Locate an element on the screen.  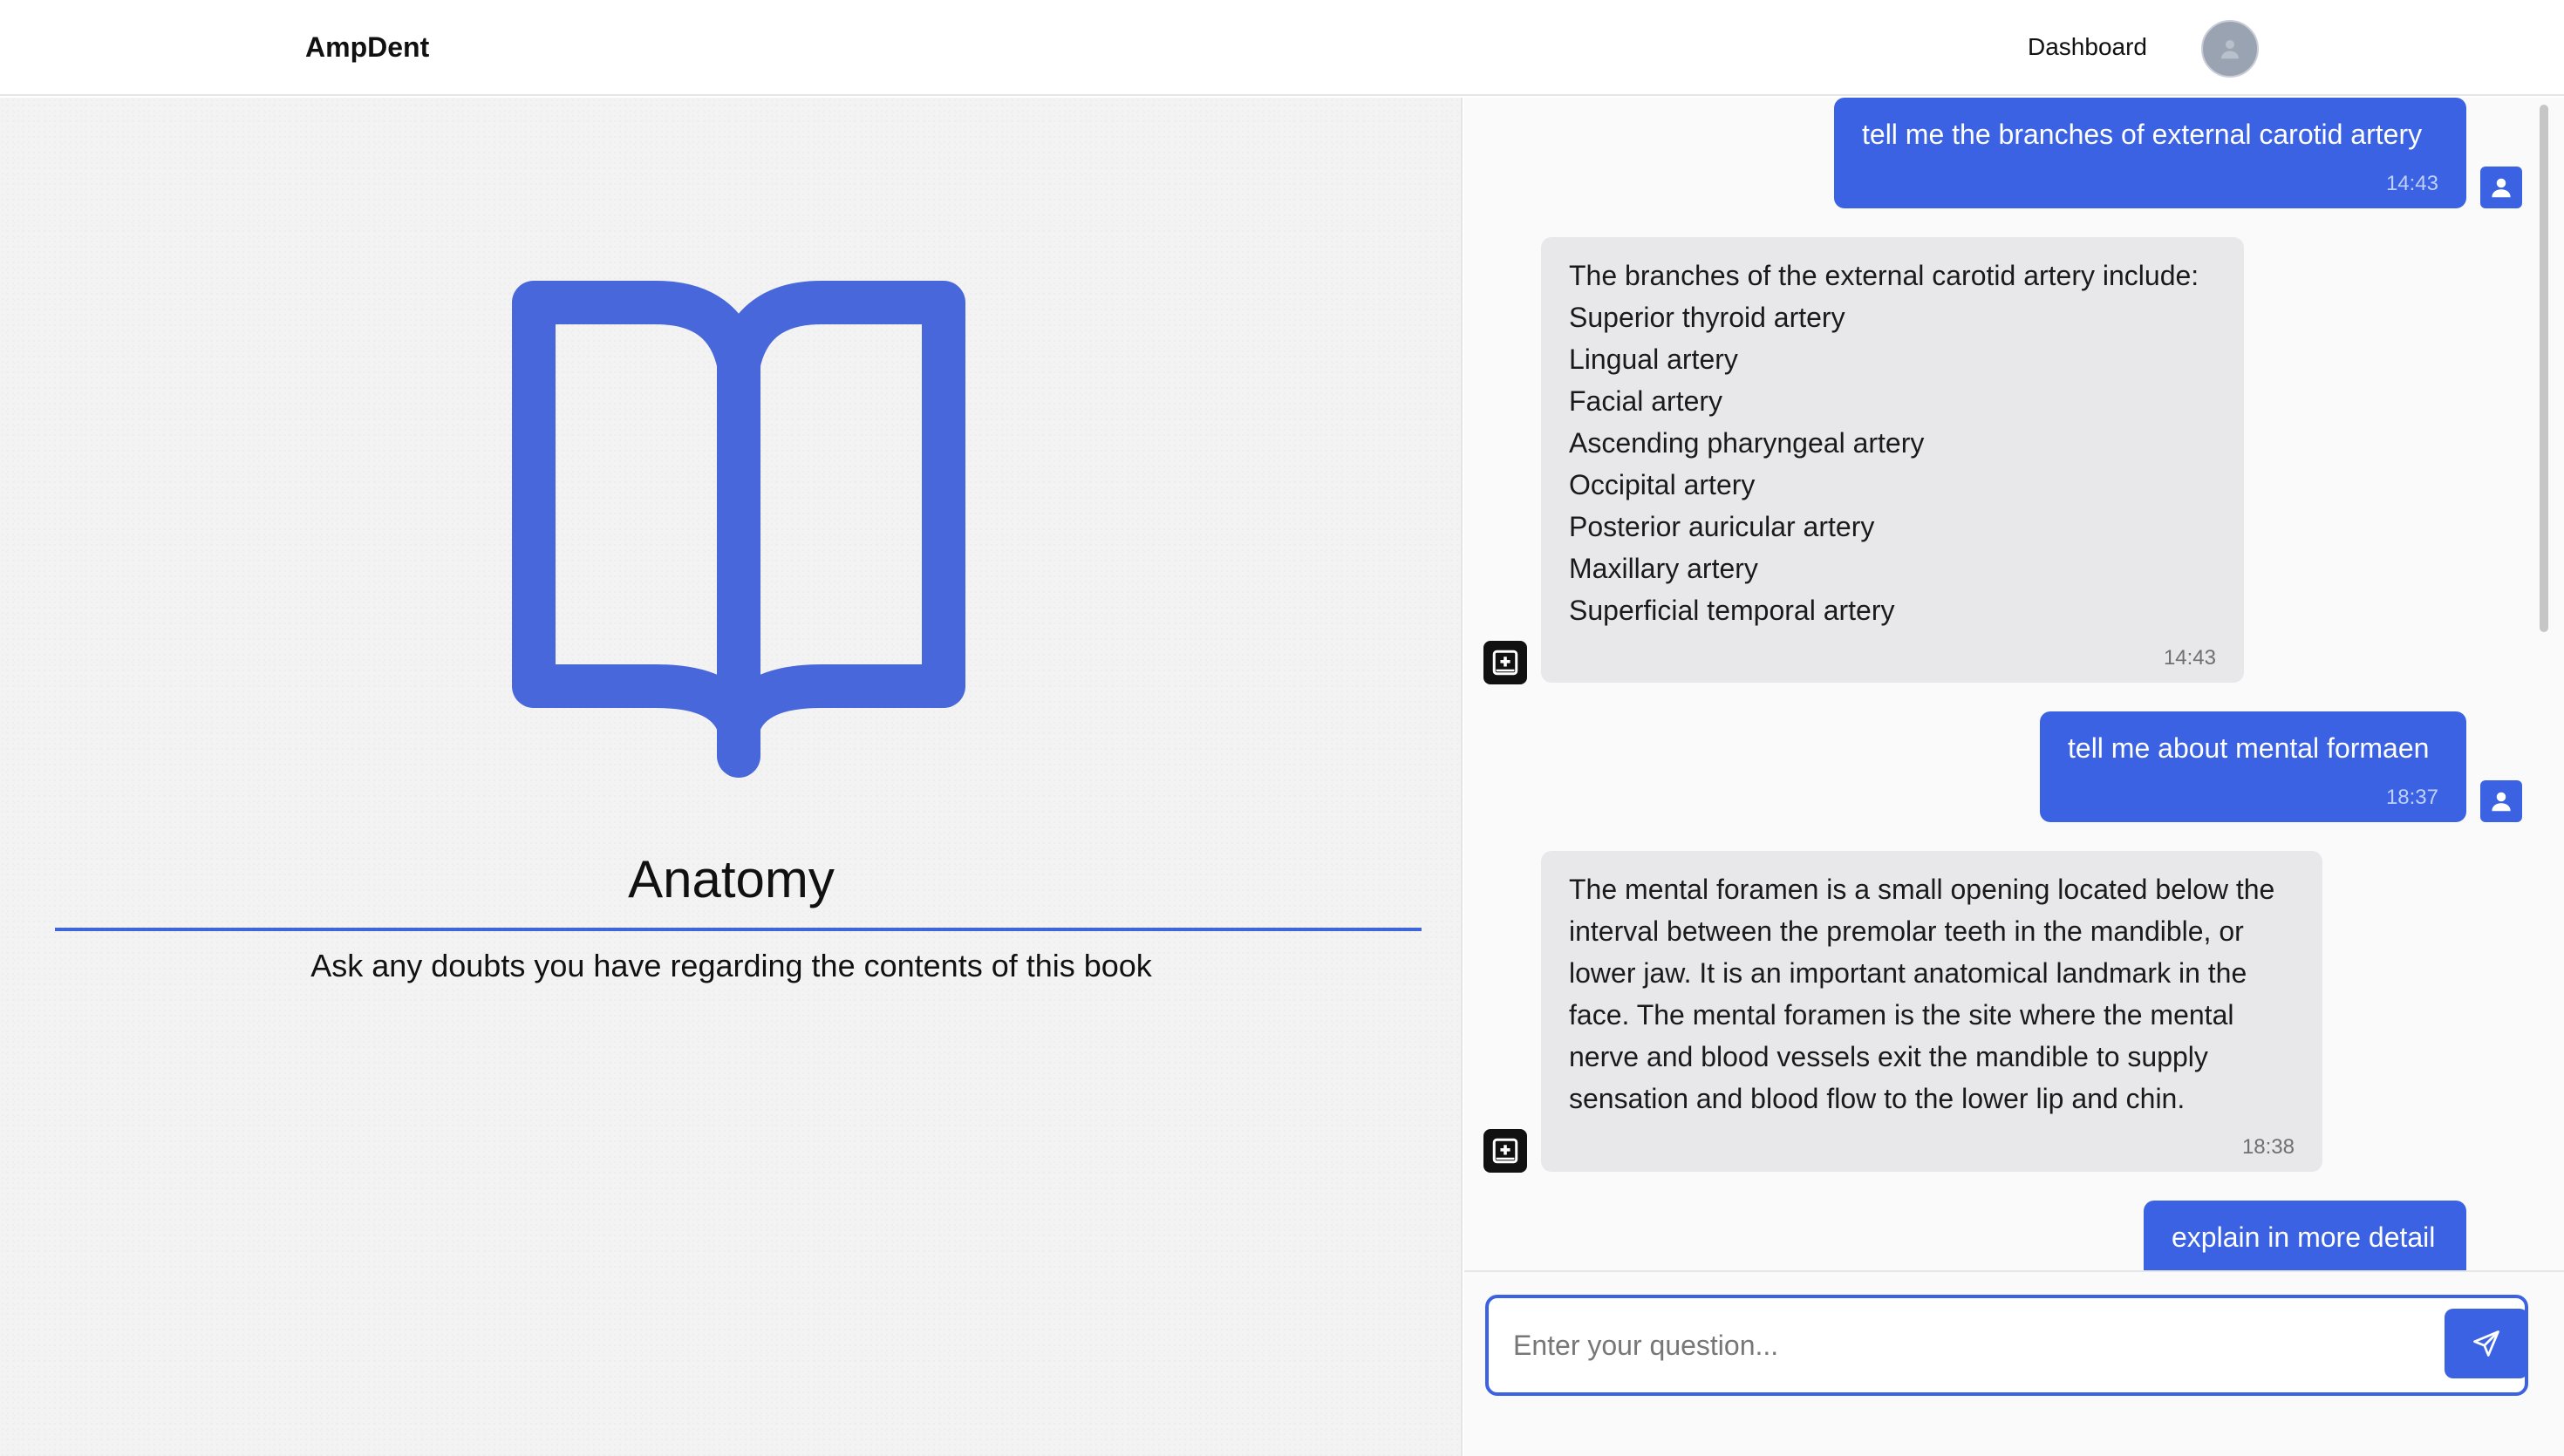
question-input is located at coordinates (1949, 1345).